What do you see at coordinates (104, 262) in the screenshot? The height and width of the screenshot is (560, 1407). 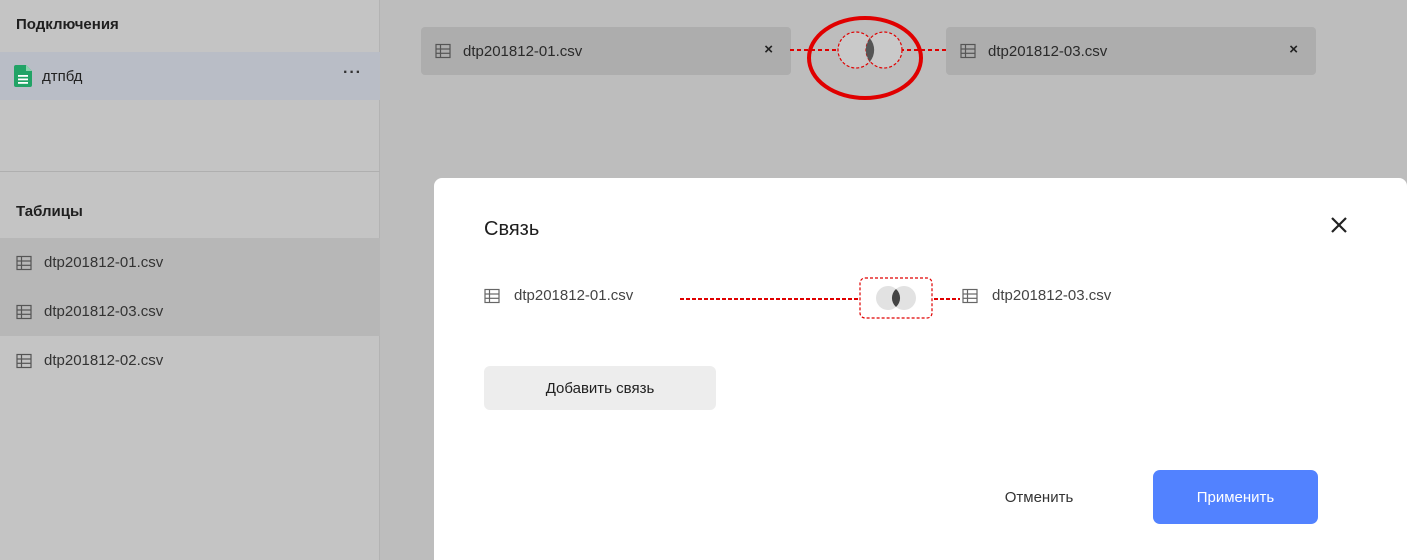 I see `table-name: dtp201812-01.csv` at bounding box center [104, 262].